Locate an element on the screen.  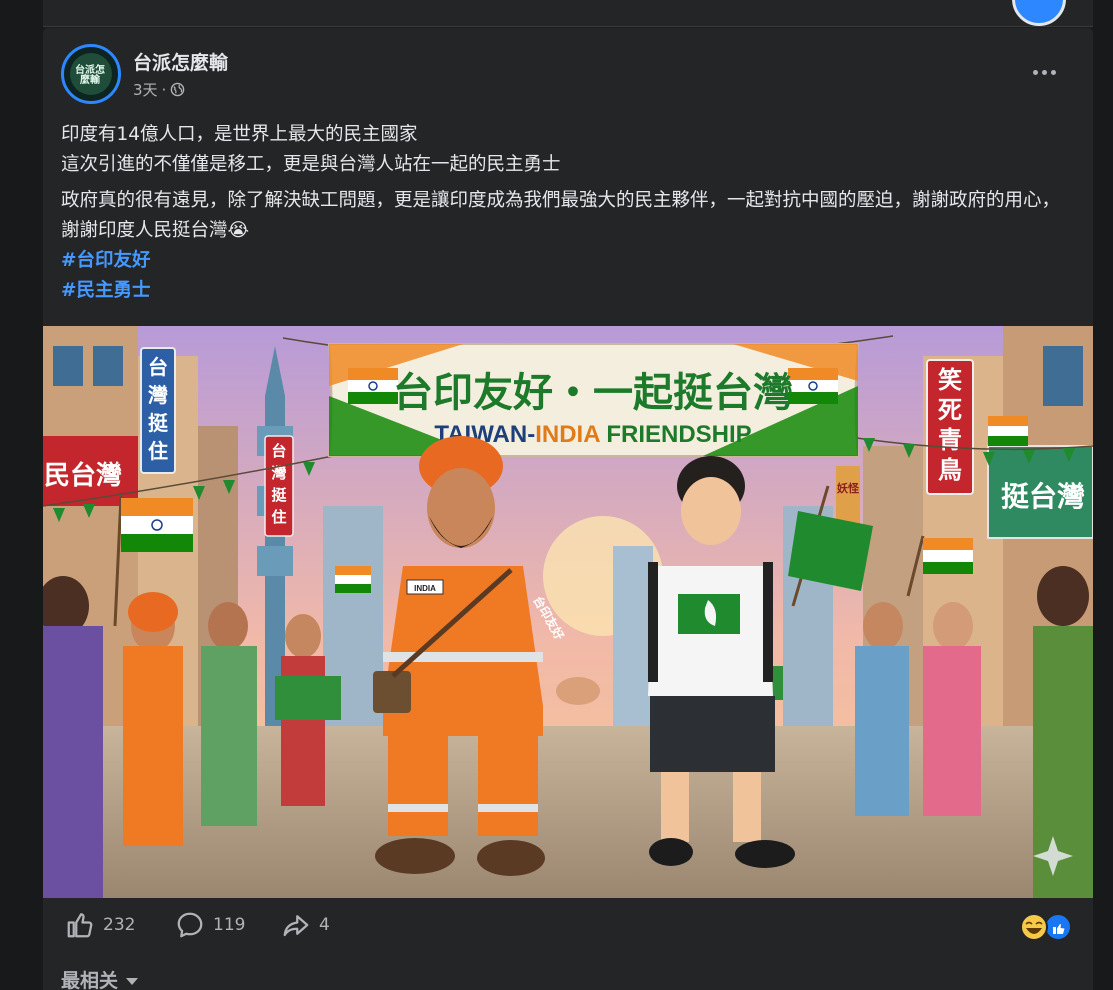
action-bar: 232 119 4 is located at coordinates (568, 928).